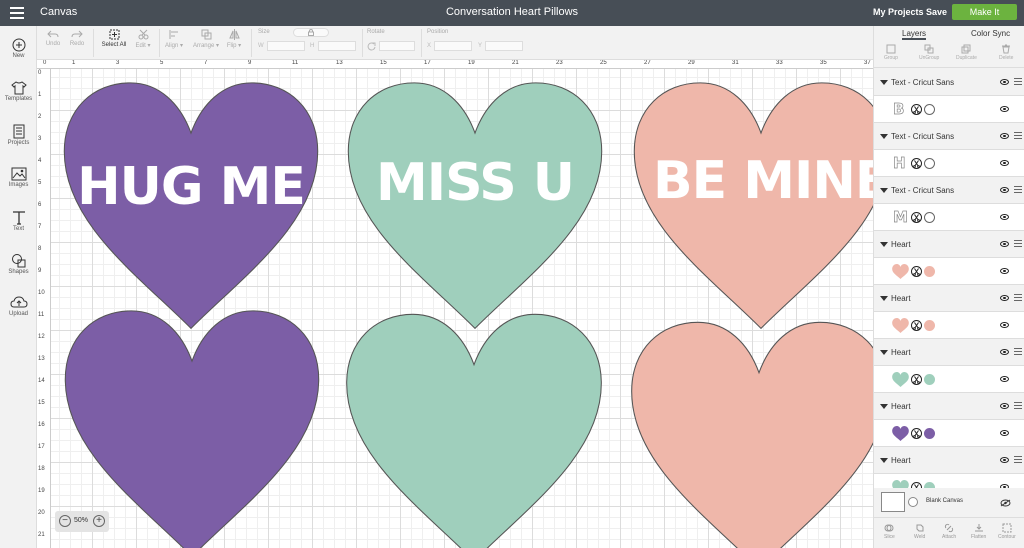 This screenshot has height=548, width=1024. Describe the element at coordinates (504, 46) in the screenshot. I see `y-position-field` at that location.